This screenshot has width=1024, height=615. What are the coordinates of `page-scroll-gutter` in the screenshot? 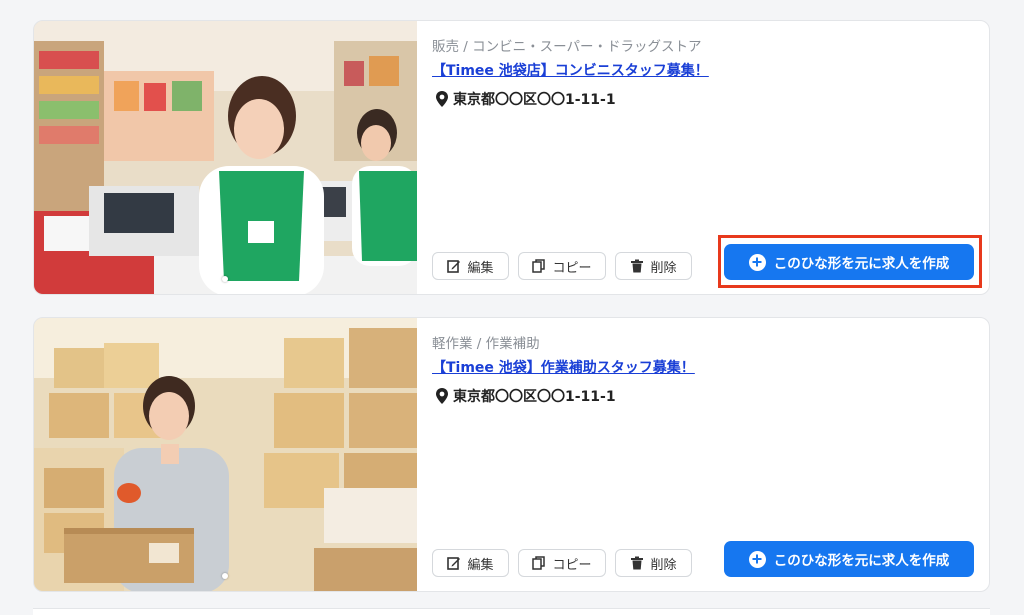 It's located at (1016, 307).